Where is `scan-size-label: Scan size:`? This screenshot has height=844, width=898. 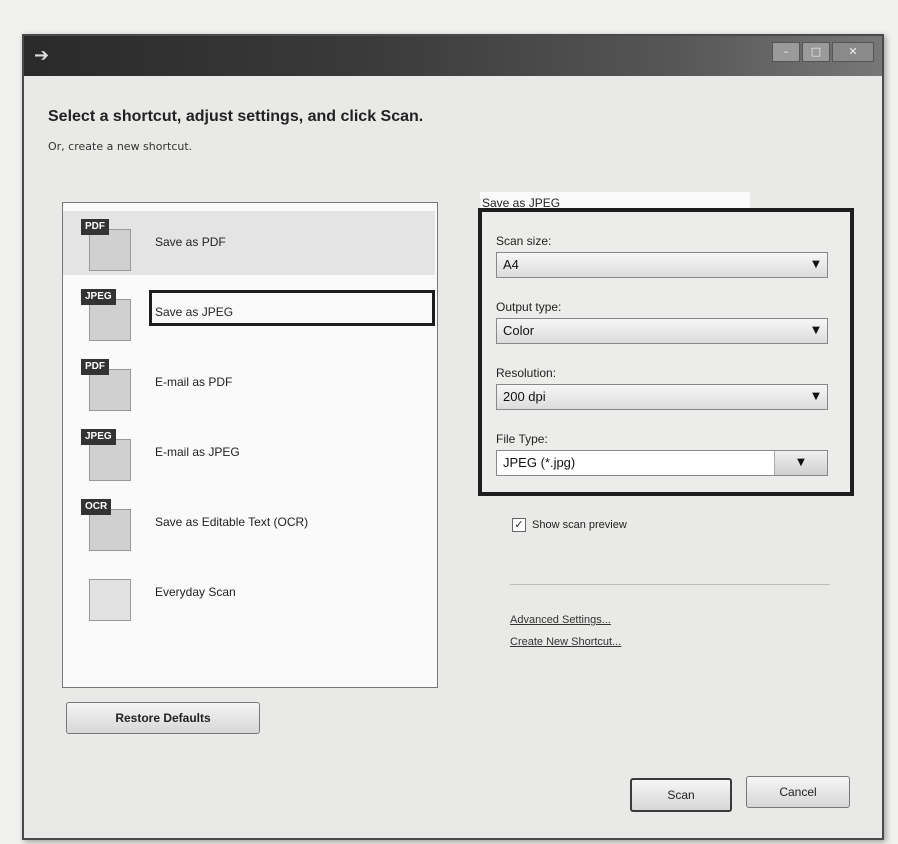 scan-size-label: Scan size: is located at coordinates (524, 241).